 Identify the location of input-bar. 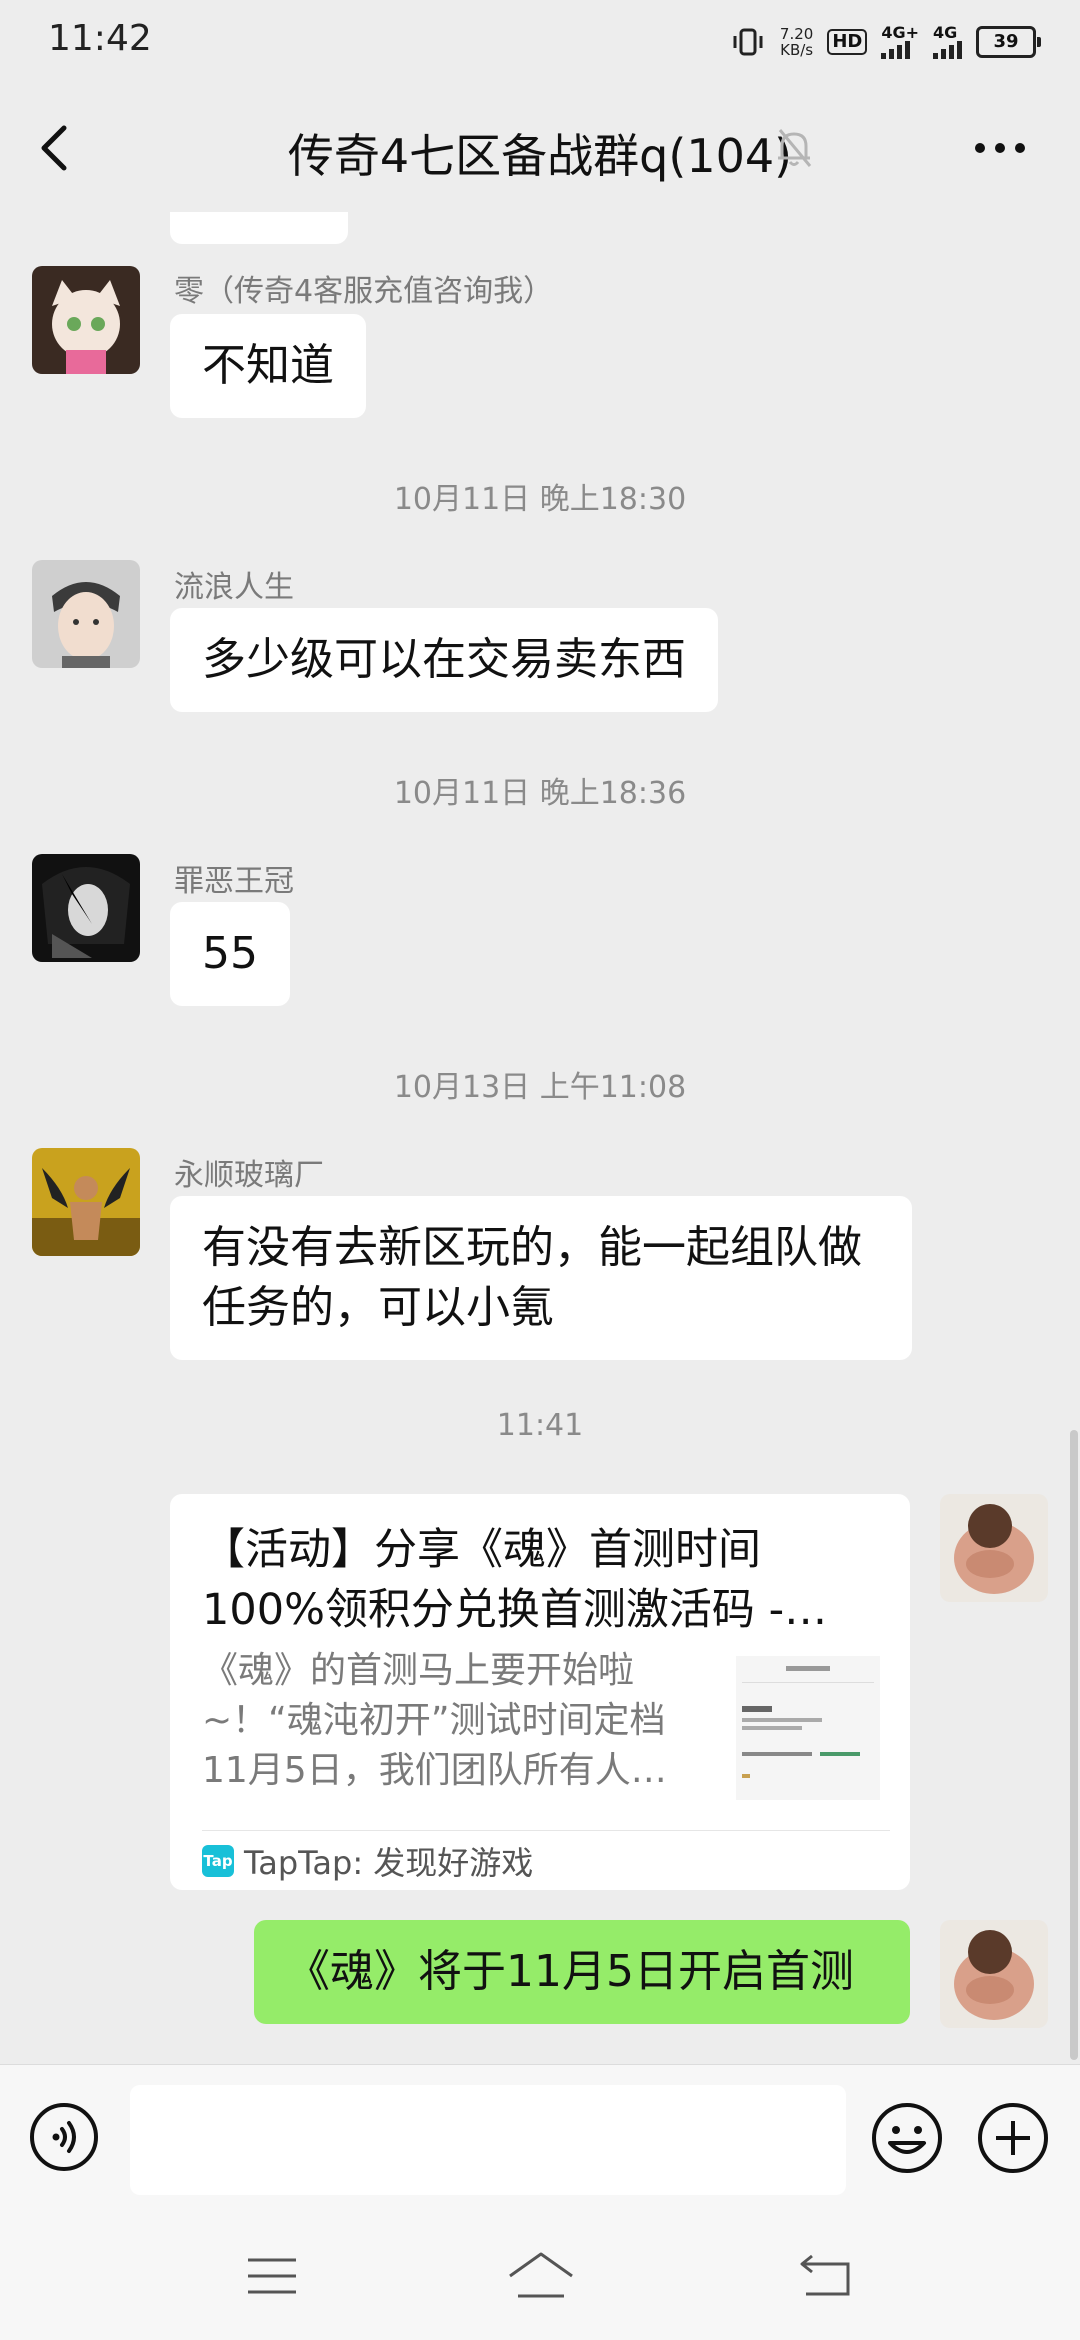
(540, 2138).